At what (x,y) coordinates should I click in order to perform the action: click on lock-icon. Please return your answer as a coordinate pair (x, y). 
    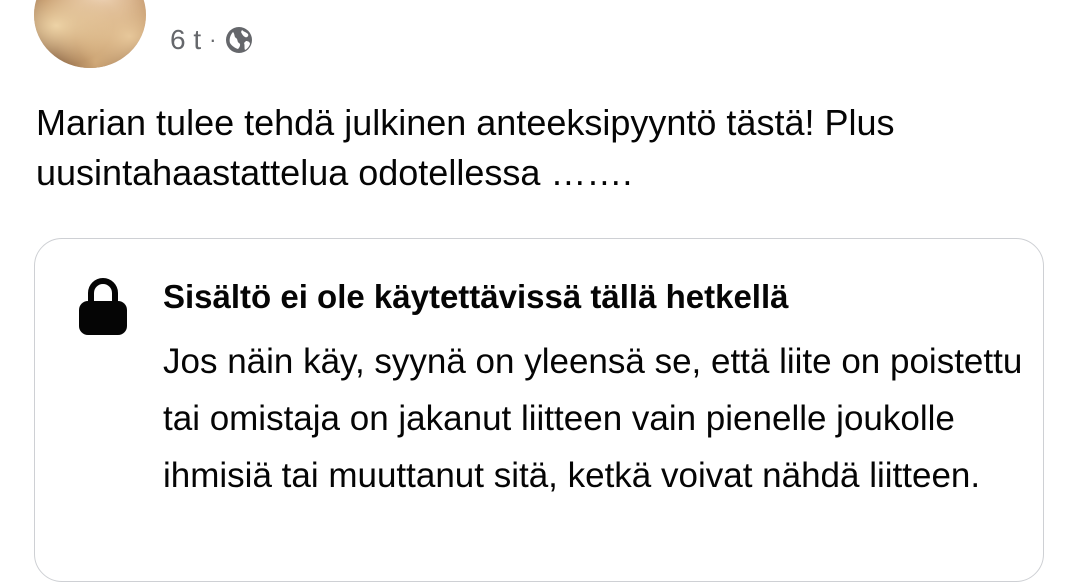
    Looking at the image, I should click on (103, 306).